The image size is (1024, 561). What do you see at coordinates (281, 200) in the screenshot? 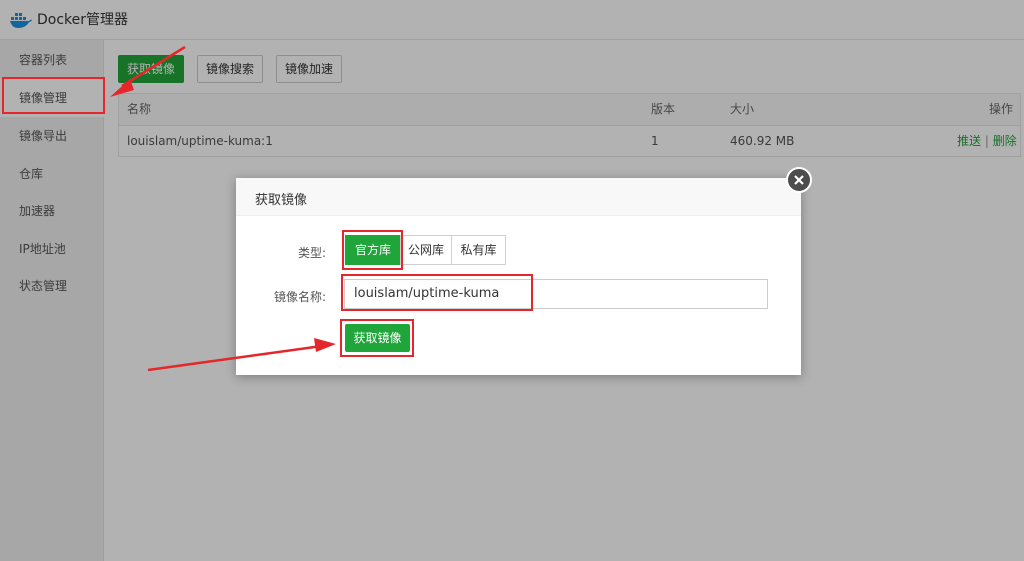
I see `dialog-title: 获取镜像` at bounding box center [281, 200].